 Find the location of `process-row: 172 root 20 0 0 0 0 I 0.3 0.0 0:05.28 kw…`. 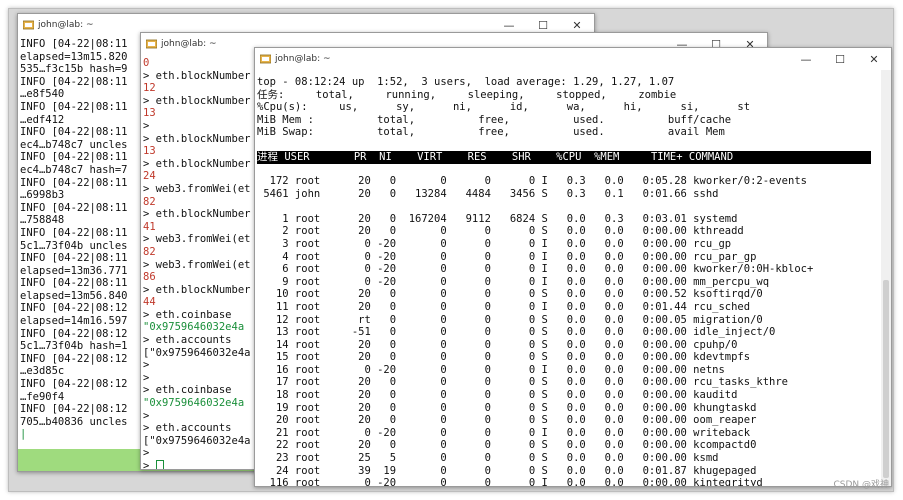

process-row: 172 root 20 0 0 0 0 I 0.3 0.0 0:05.28 kw… is located at coordinates (532, 180).